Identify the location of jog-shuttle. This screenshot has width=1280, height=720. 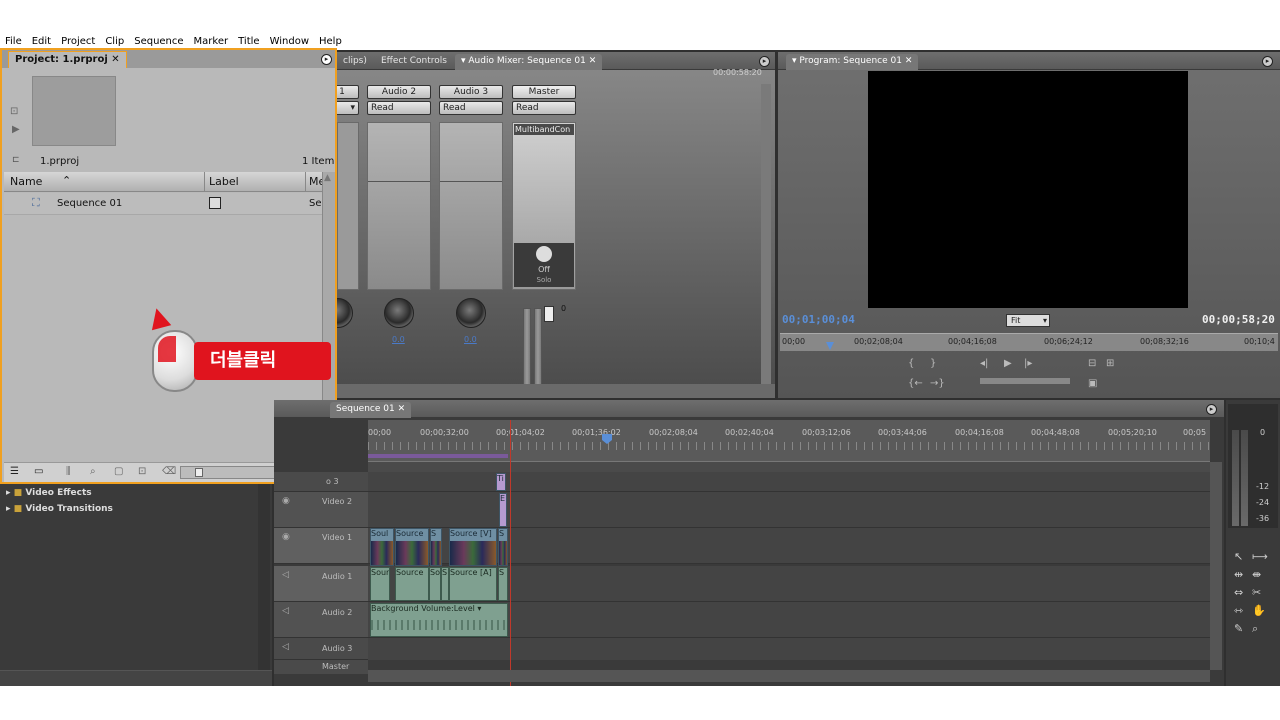
(1025, 381).